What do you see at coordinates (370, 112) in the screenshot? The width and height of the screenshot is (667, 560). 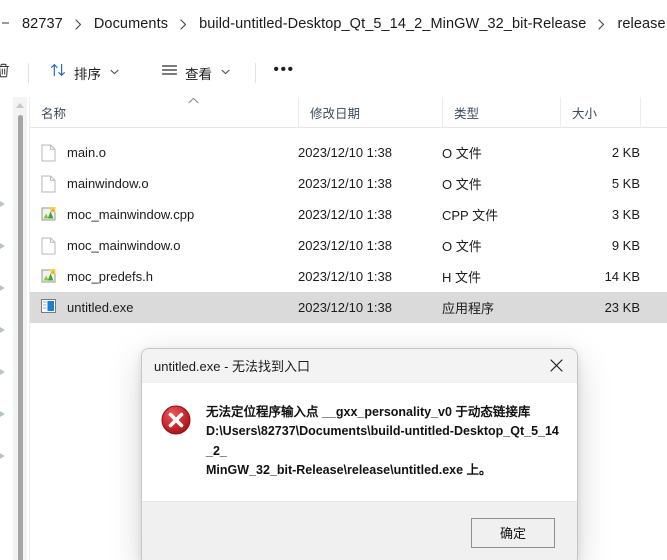 I see `column-header-date: 修改日期` at bounding box center [370, 112].